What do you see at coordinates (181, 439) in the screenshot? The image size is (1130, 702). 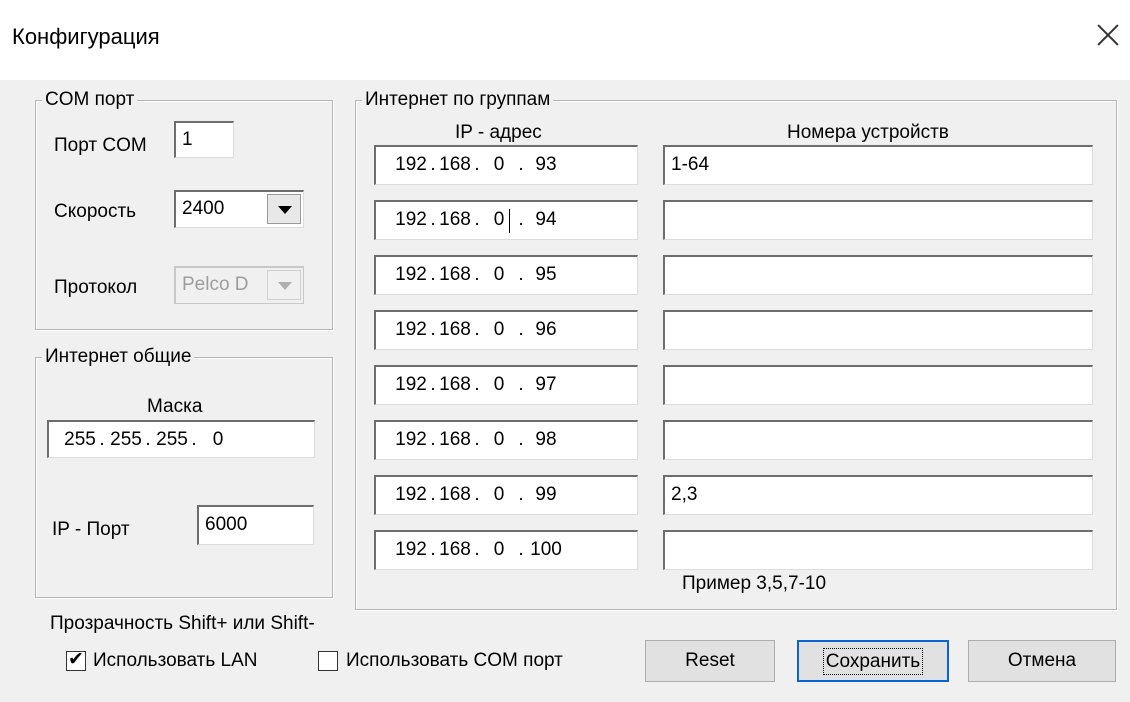 I see `mask-input: 255 . 255 . 255 . 0` at bounding box center [181, 439].